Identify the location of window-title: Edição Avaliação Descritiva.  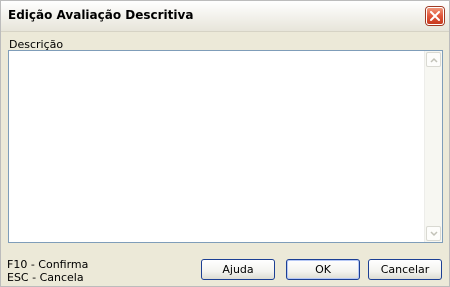
(101, 15).